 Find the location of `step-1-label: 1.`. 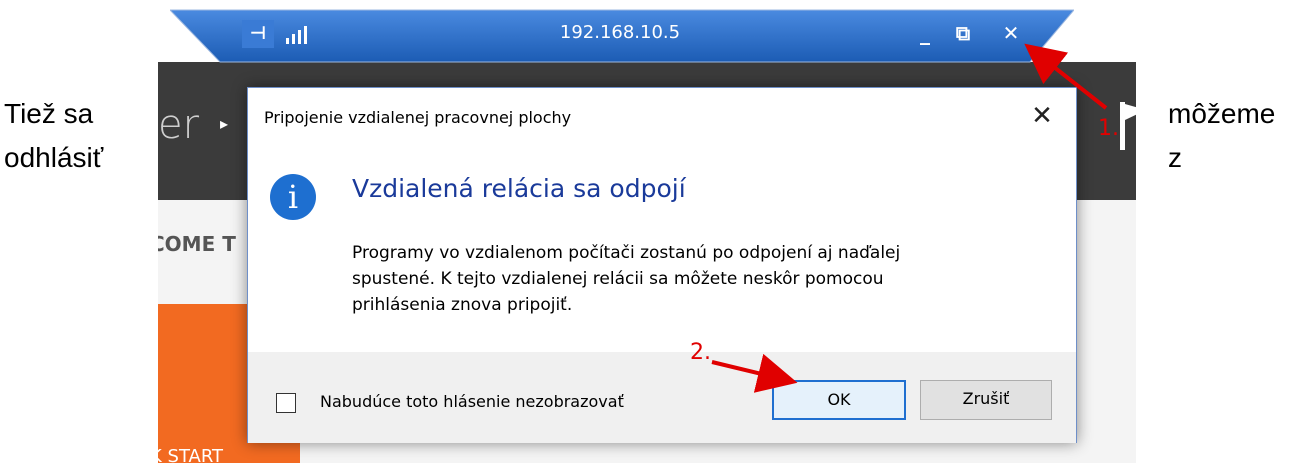

step-1-label: 1. is located at coordinates (1108, 128).